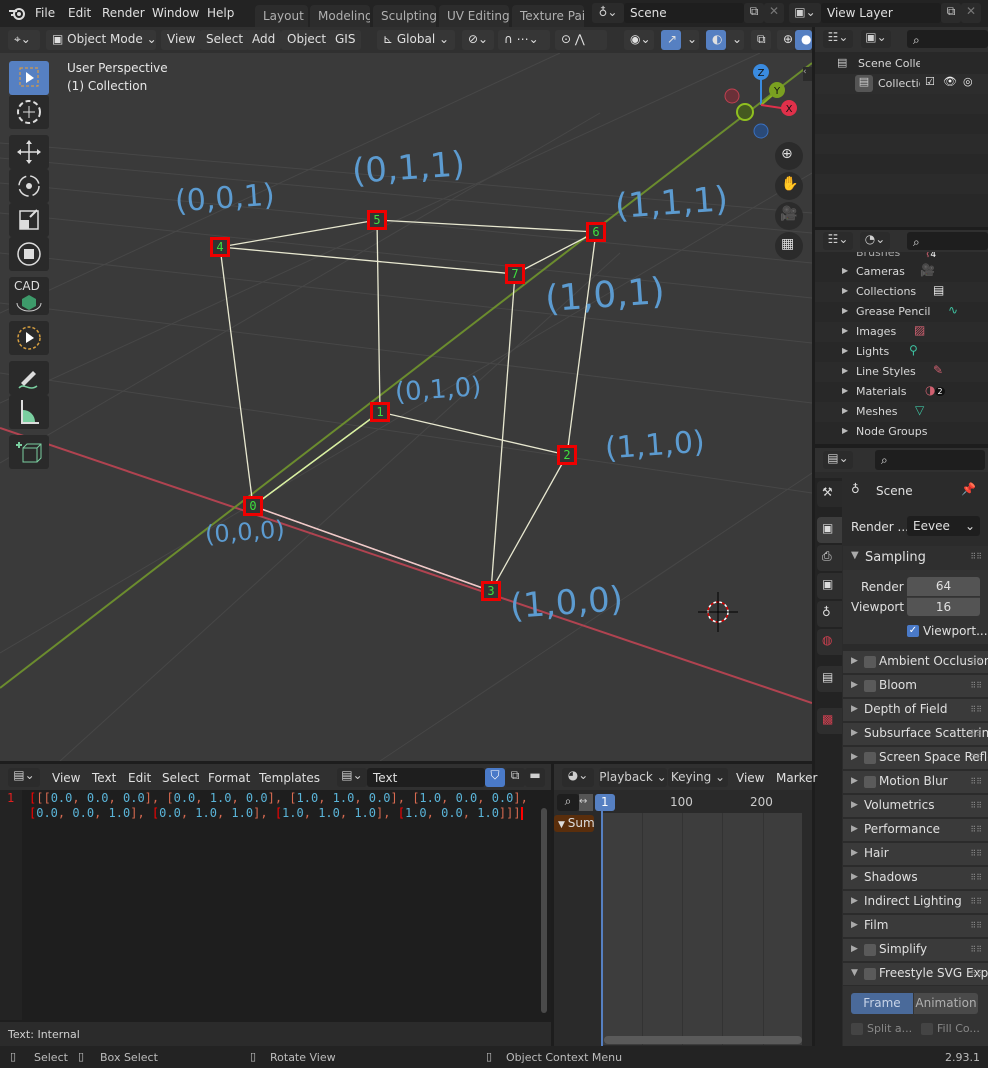 The height and width of the screenshot is (1068, 988). I want to click on menu-help: Help, so click(220, 13).